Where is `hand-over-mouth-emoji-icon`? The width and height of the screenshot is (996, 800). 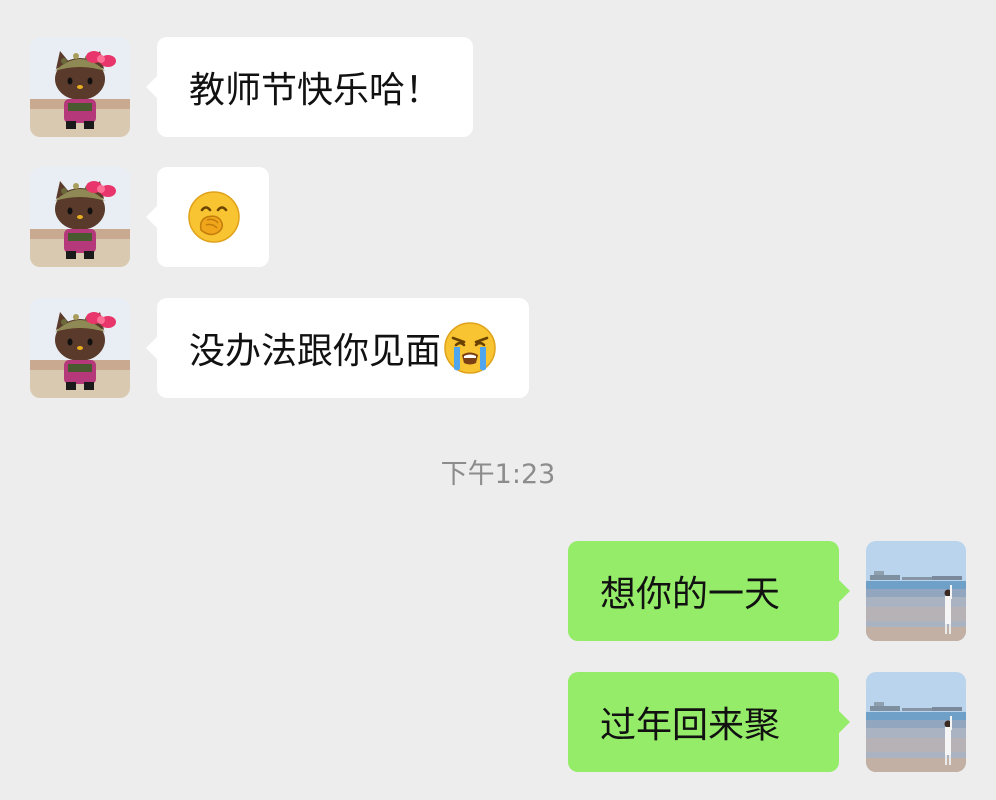 hand-over-mouth-emoji-icon is located at coordinates (214, 217).